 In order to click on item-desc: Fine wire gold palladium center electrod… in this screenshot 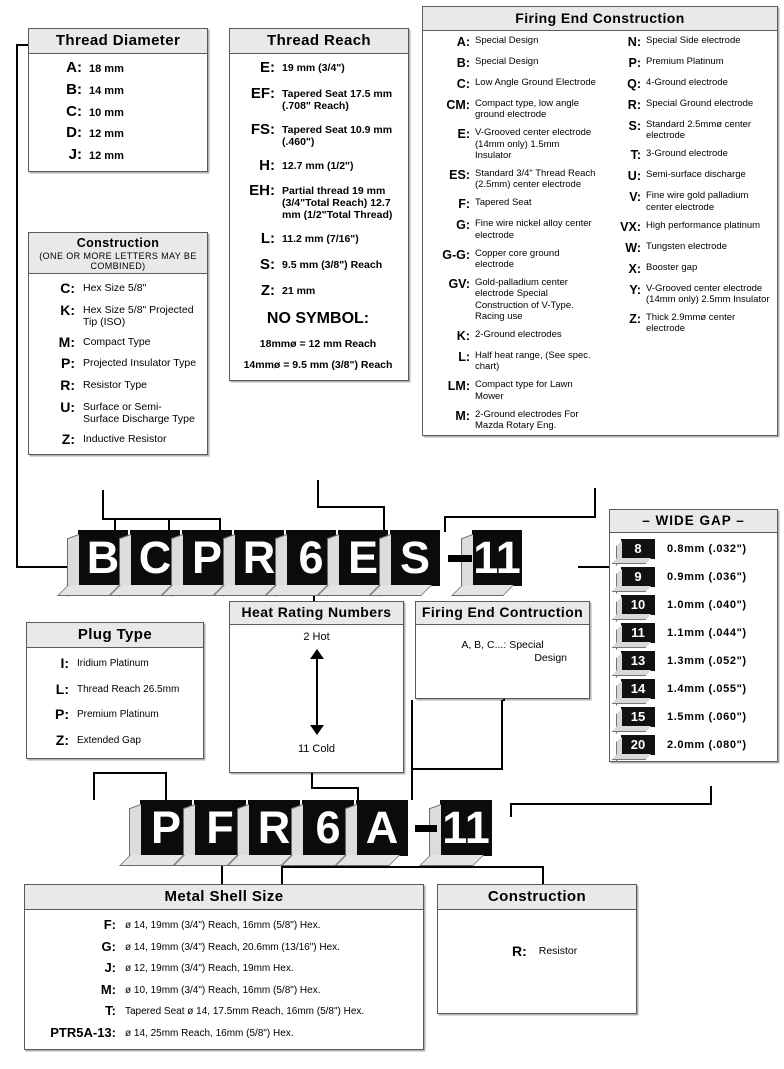, I will do `click(697, 201)`.